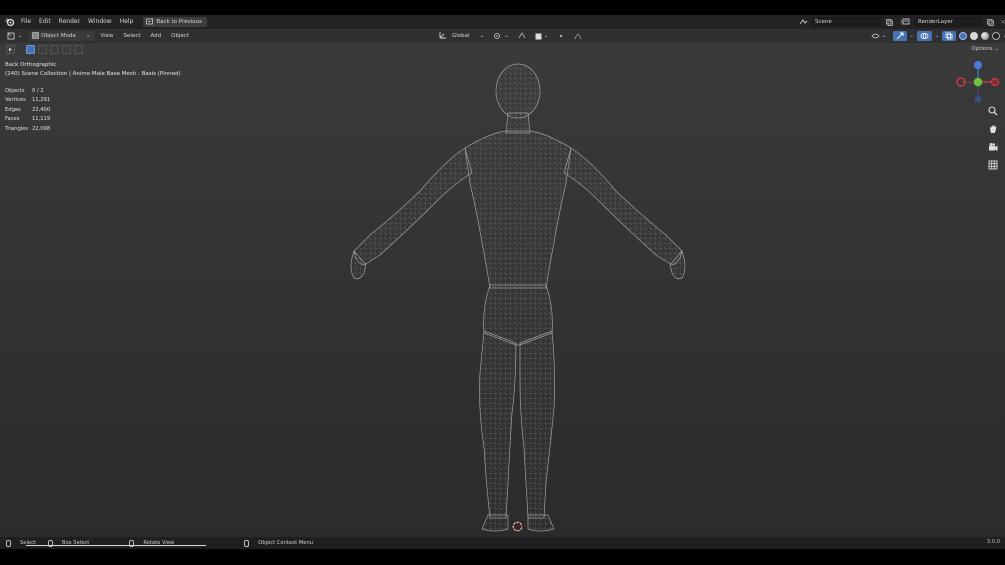 Image resolution: width=1005 pixels, height=565 pixels. I want to click on status-context-menu-label: Object Context Menu, so click(286, 543).